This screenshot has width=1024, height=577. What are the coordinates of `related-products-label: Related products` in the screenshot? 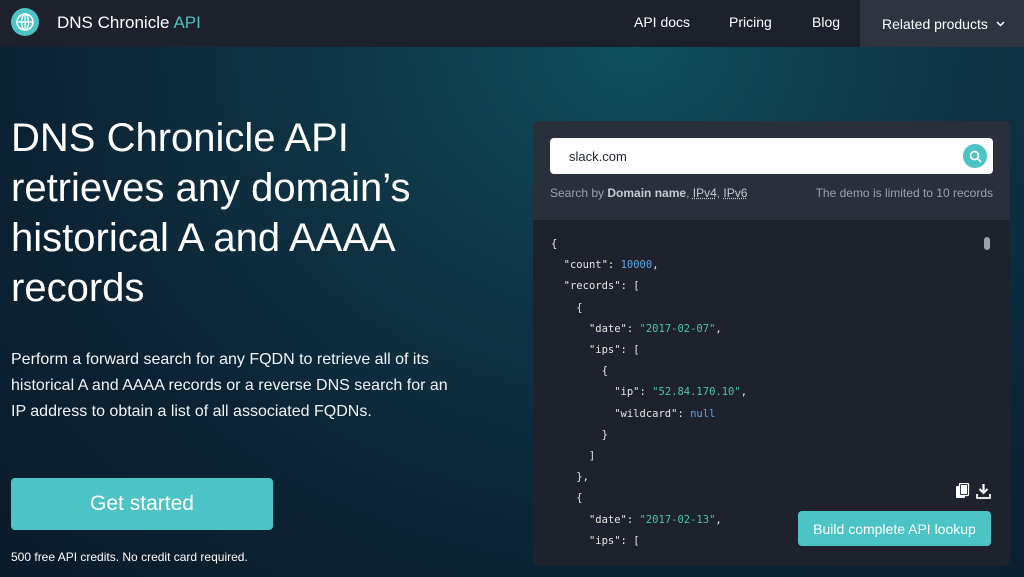 It's located at (935, 23).